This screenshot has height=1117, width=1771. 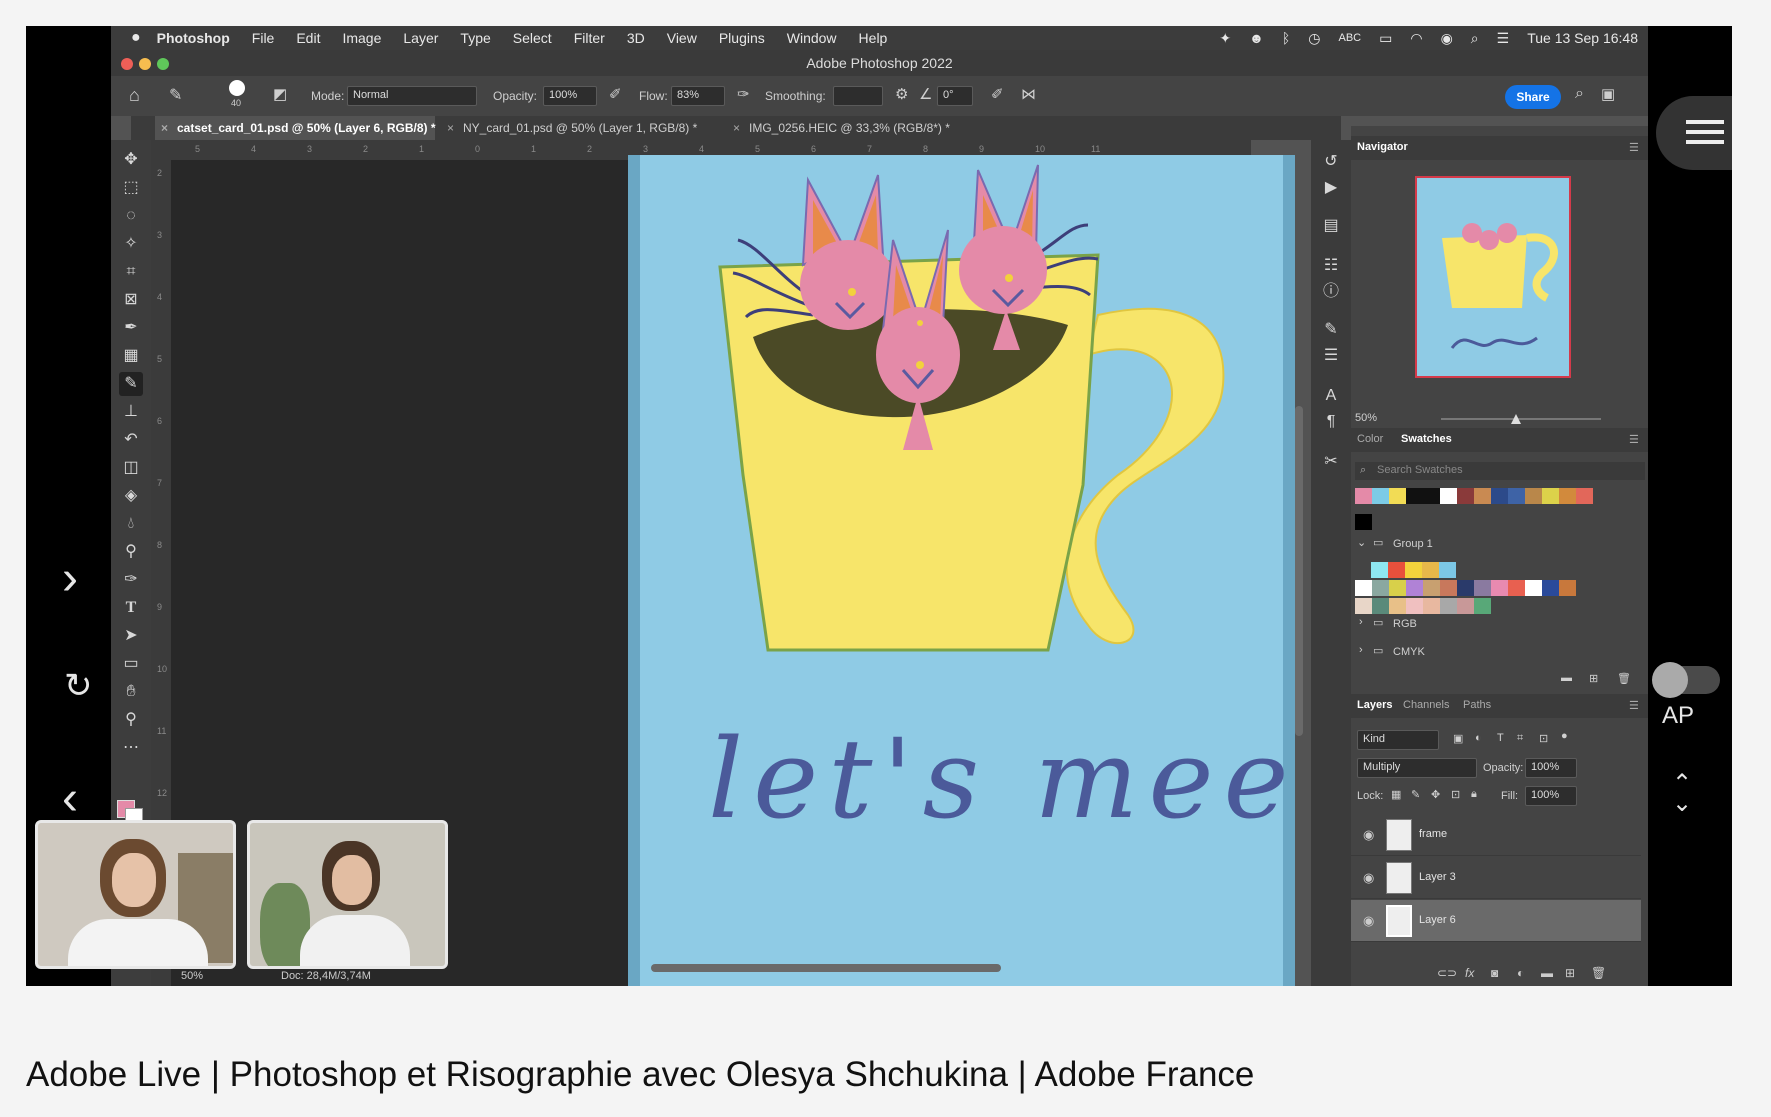 I want to click on bluetooth-icon: ᛒ, so click(x=1286, y=38).